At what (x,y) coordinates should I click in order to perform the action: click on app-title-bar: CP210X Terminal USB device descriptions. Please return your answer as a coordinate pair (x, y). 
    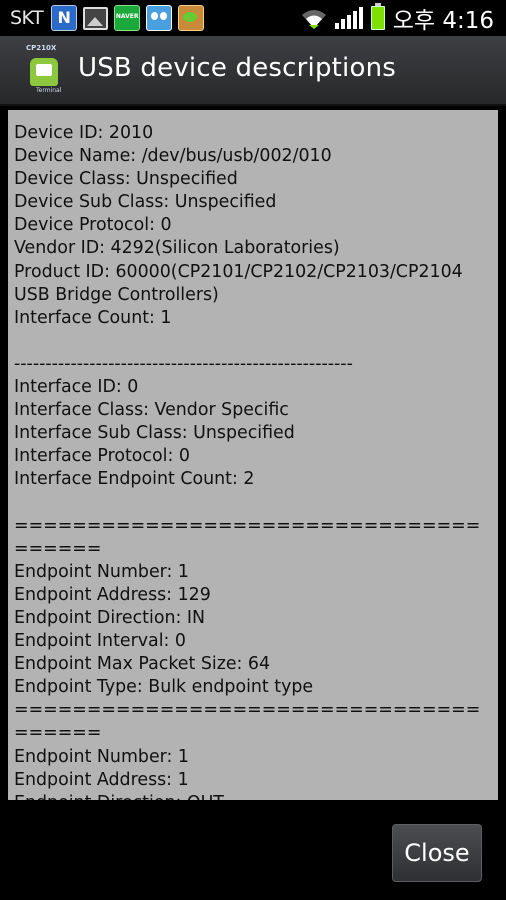
    Looking at the image, I should click on (253, 71).